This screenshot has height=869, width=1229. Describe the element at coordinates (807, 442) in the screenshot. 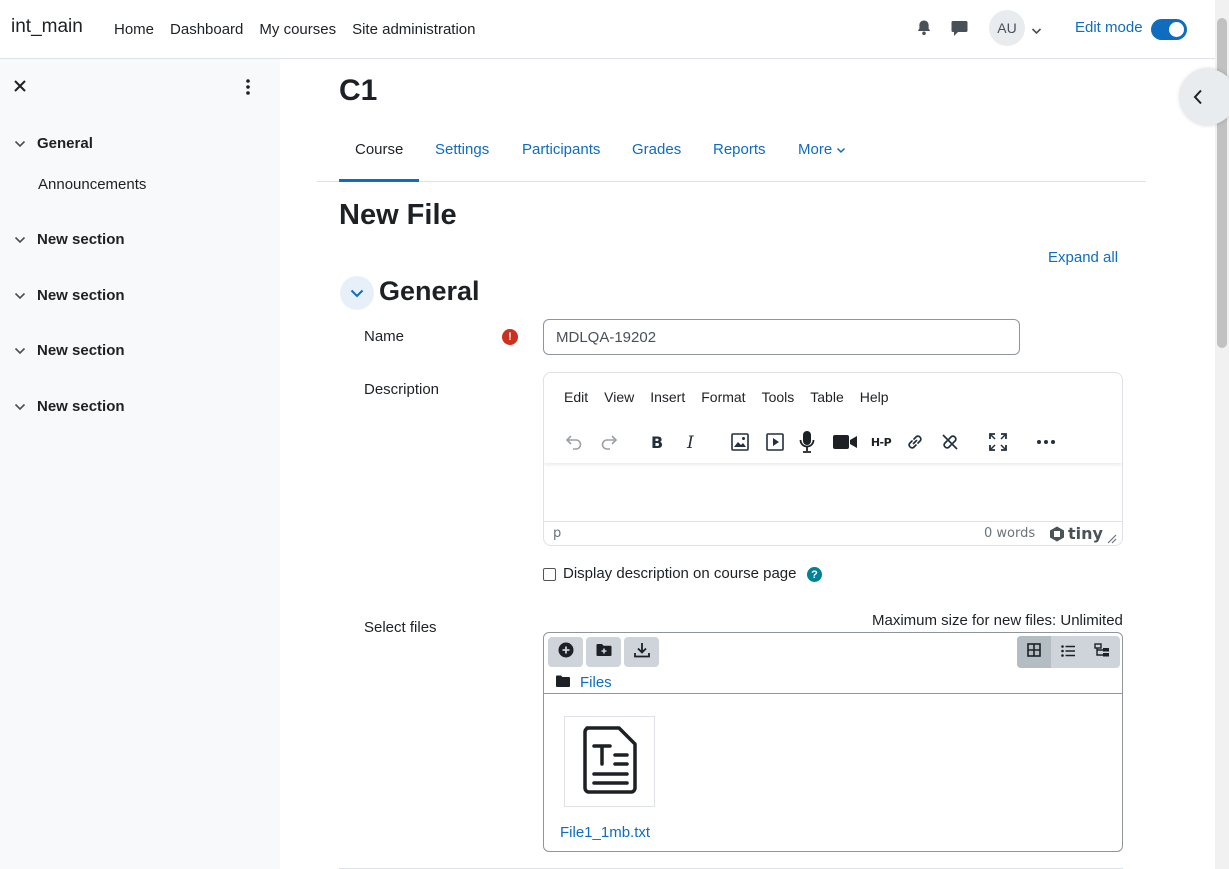

I see `microphone-icon` at that location.